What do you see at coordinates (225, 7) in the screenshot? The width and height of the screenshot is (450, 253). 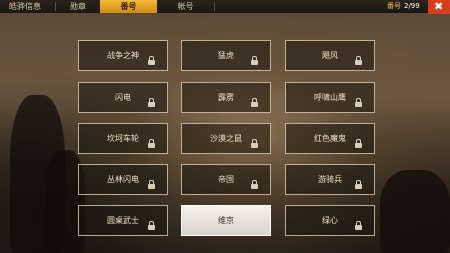 I see `top-tab-bar: 皓骅信息 勋章 番号 帐号 番号 2/99 ✖` at bounding box center [225, 7].